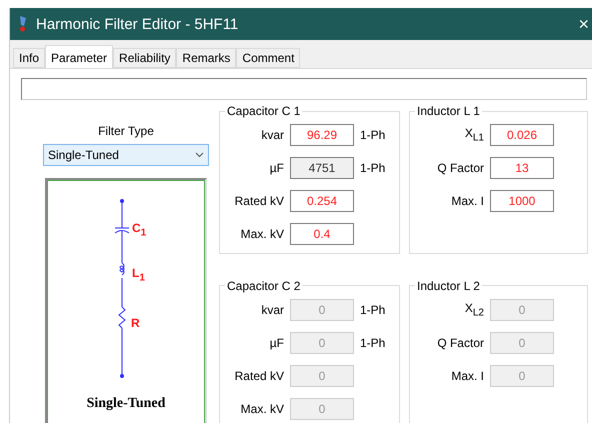  Describe the element at coordinates (199, 155) in the screenshot. I see `chevron-down-icon` at that location.